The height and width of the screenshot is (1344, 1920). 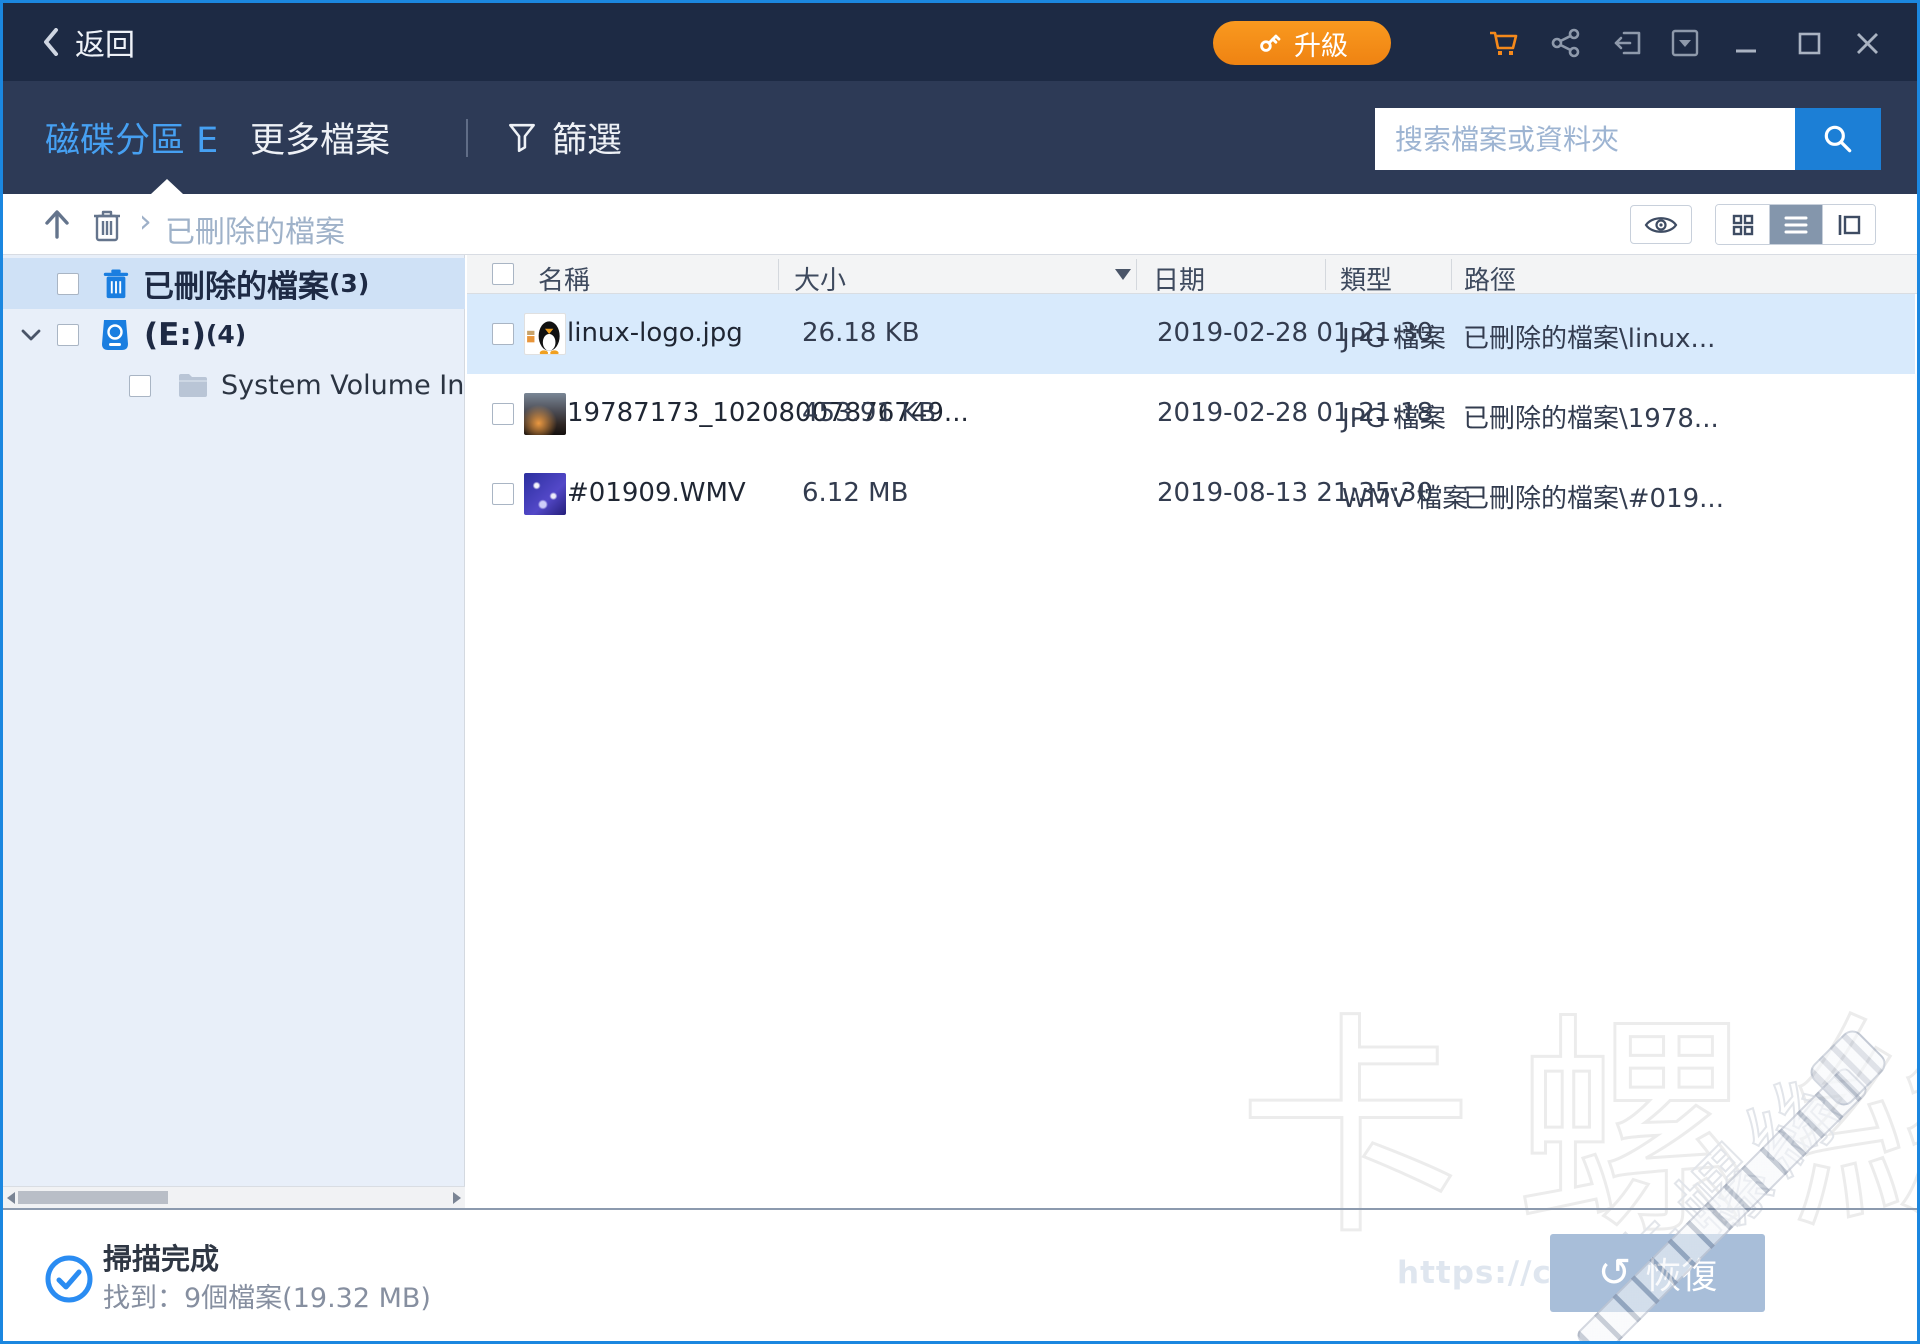 I want to click on search-box, so click(x=1628, y=139).